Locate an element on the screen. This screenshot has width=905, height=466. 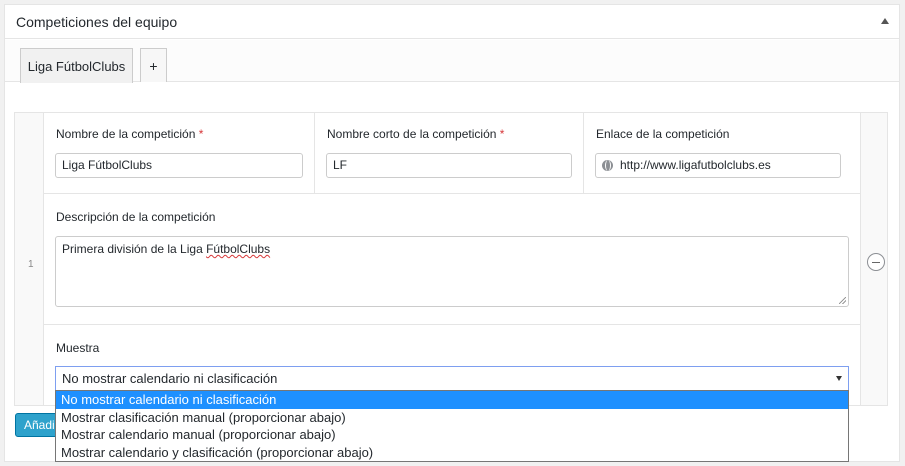
panel-header: Competiciones del equipo is located at coordinates (452, 22).